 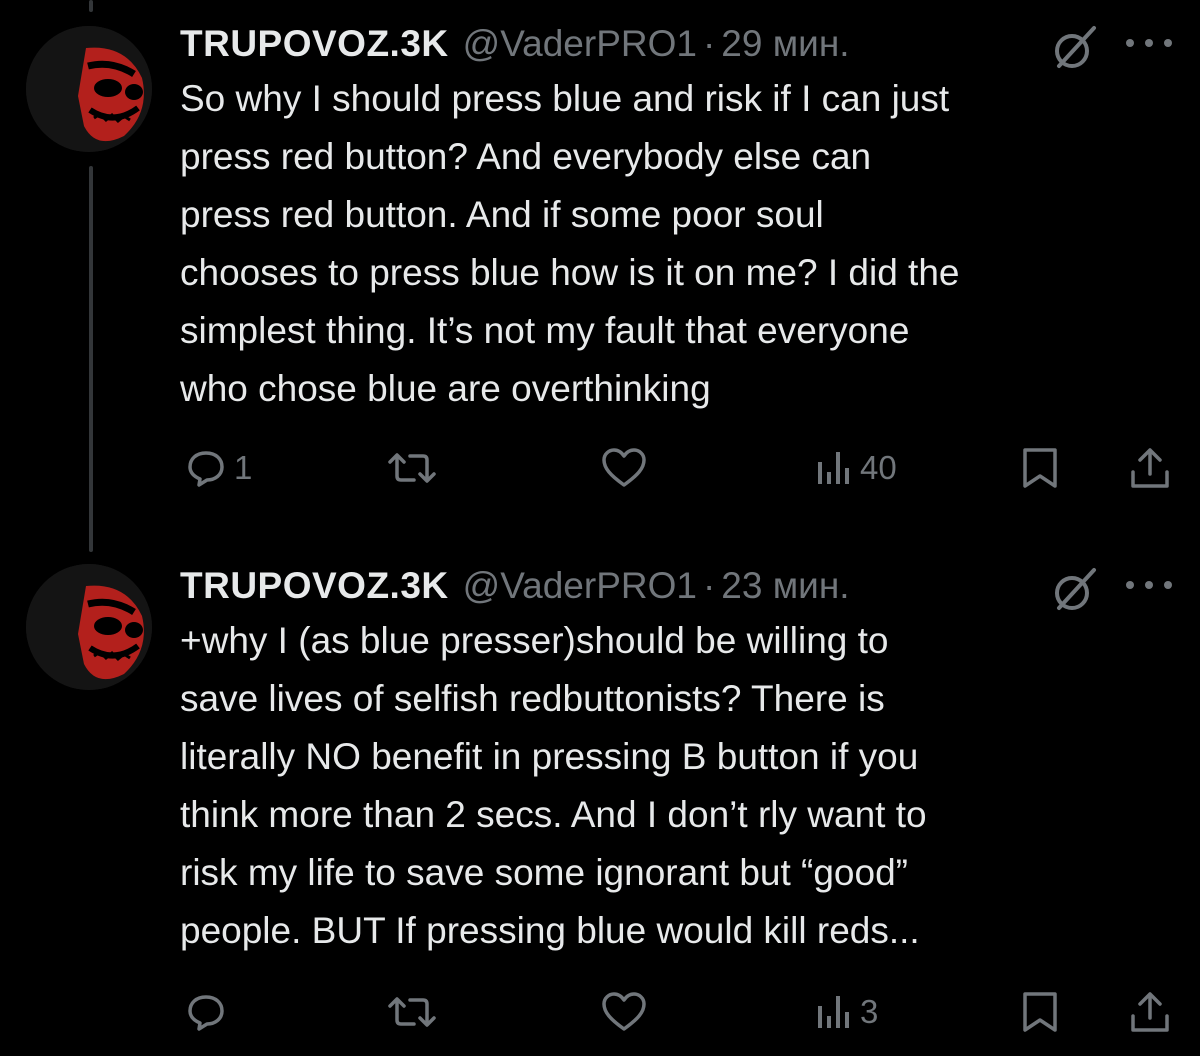 I want to click on view-count: 40, so click(x=878, y=467).